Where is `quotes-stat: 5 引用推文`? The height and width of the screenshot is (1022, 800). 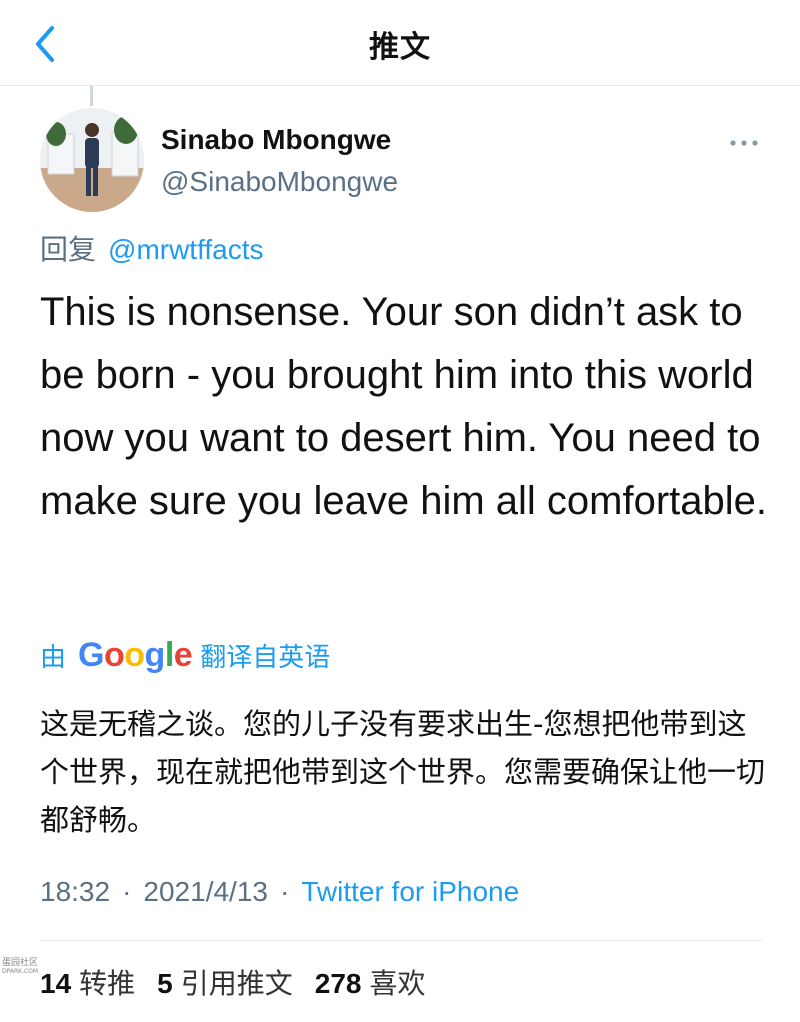
quotes-stat: 5 引用推文 is located at coordinates (225, 982).